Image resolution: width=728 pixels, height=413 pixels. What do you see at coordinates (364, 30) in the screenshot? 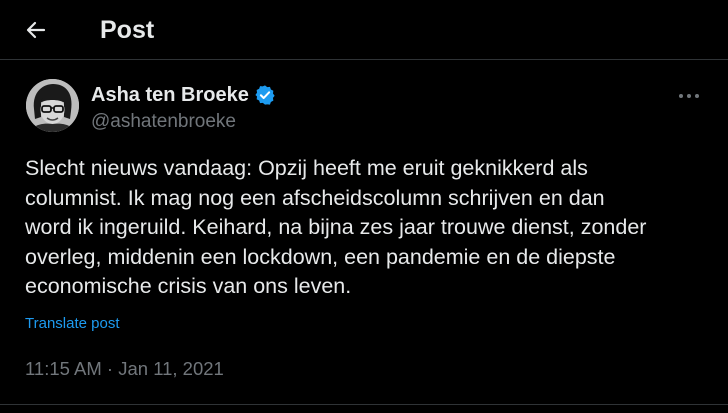
I see `top-bar: Post` at bounding box center [364, 30].